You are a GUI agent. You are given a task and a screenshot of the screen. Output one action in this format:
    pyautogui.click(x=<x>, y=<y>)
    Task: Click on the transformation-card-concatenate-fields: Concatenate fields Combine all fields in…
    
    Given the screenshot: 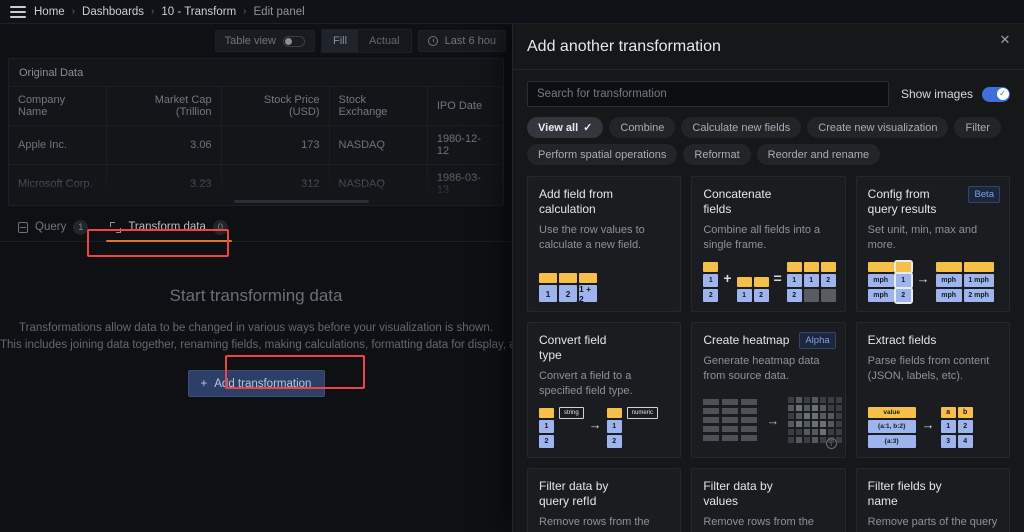 What is the action you would take?
    pyautogui.click(x=768, y=244)
    